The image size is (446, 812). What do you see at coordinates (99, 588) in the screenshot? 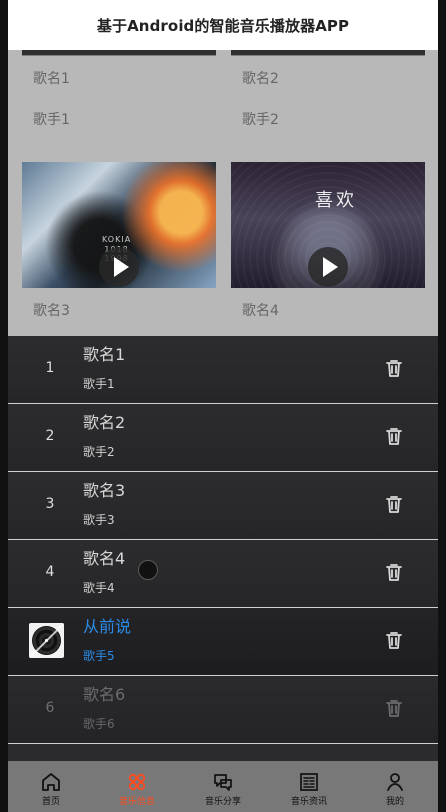
I see `track-artist: 歌手4` at bounding box center [99, 588].